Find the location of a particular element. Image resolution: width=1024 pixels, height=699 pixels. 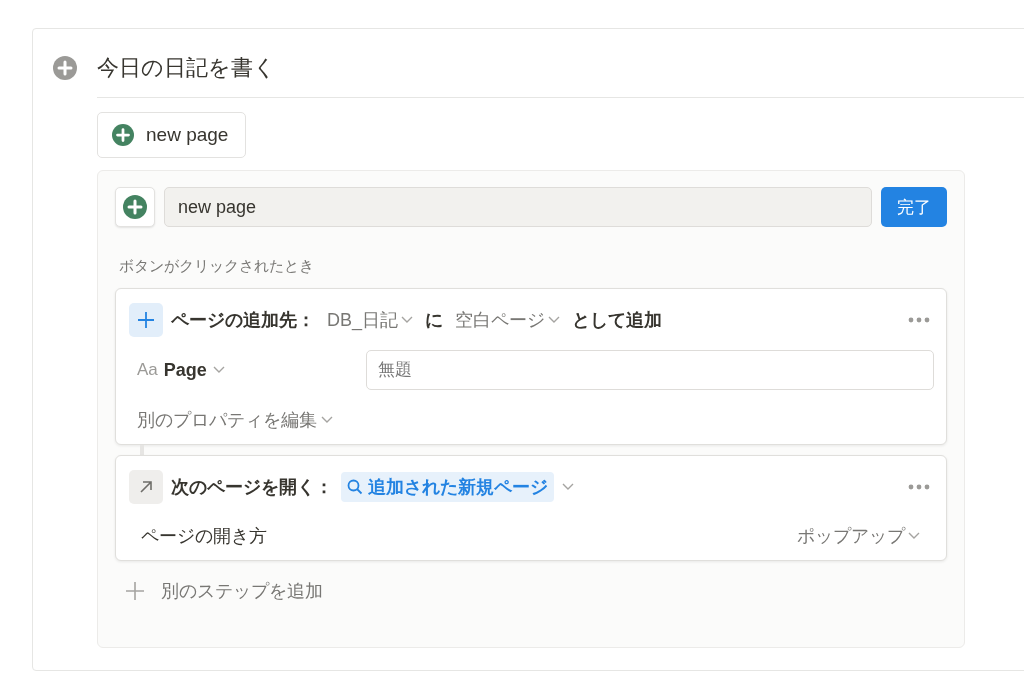

trigger-label: ボタンがクリックされたとき is located at coordinates (217, 266).